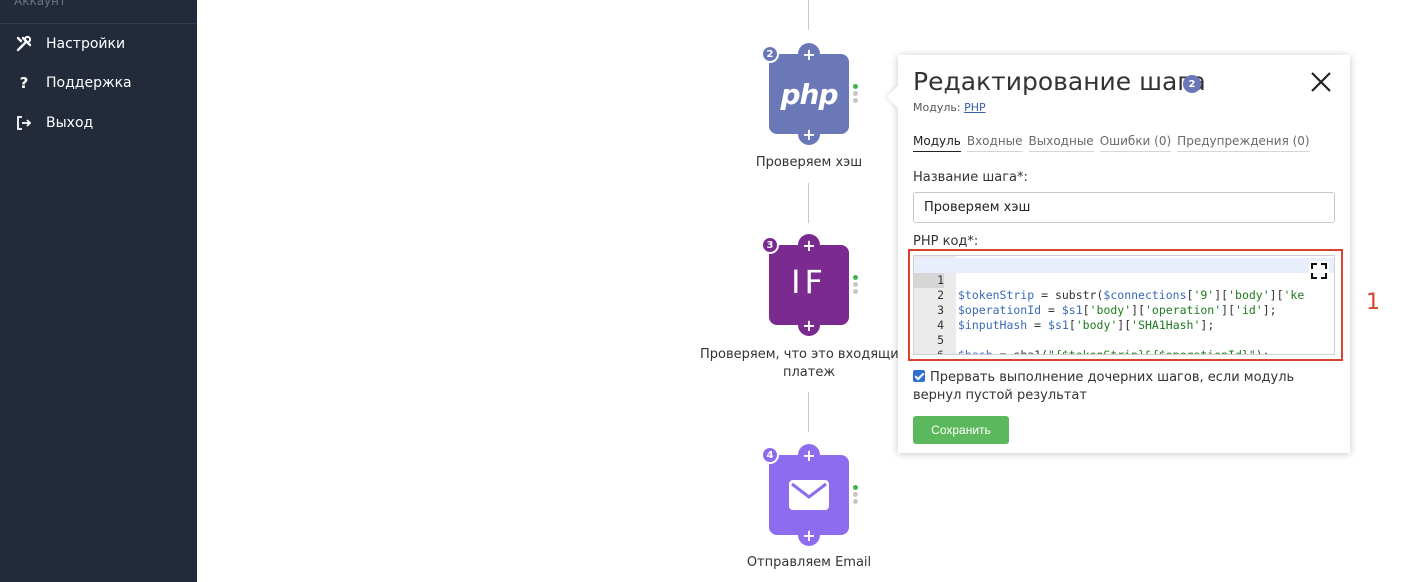 This screenshot has width=1420, height=582. Describe the element at coordinates (1243, 143) in the screenshot. I see `tab-warnings: Предупреждения (0)` at that location.